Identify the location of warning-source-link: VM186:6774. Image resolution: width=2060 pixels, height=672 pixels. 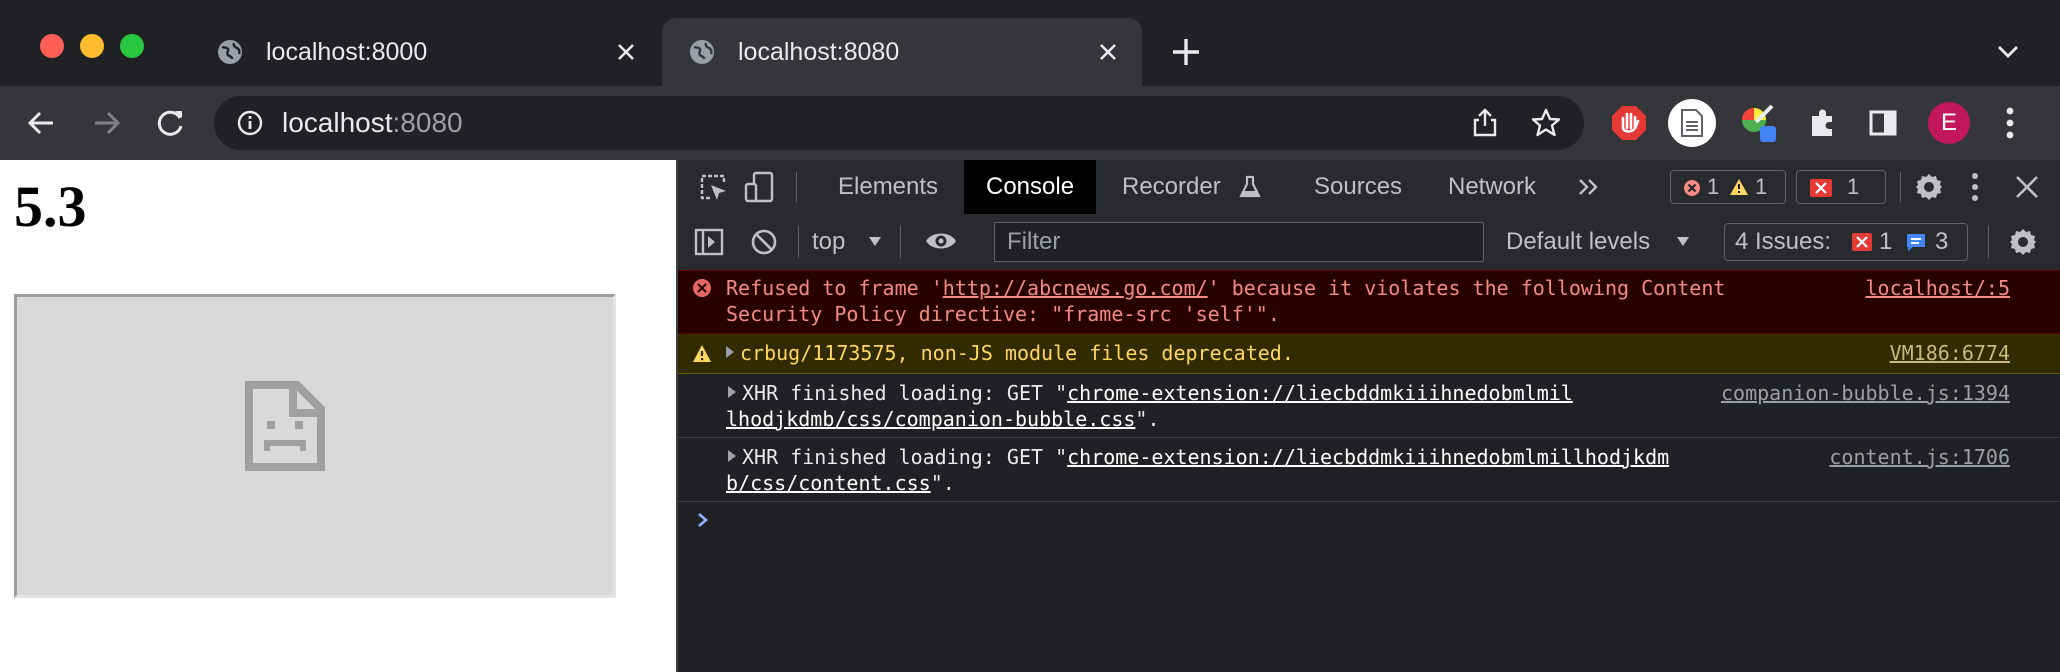
(1950, 353).